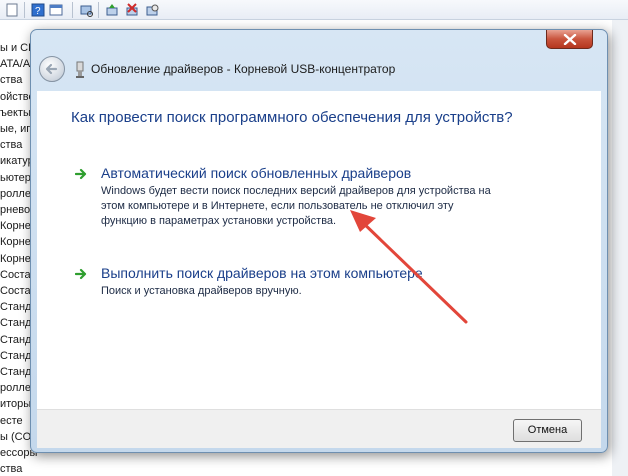 Image resolution: width=628 pixels, height=476 pixels. I want to click on device-tree-item-label: ые, иг, so click(15, 129).